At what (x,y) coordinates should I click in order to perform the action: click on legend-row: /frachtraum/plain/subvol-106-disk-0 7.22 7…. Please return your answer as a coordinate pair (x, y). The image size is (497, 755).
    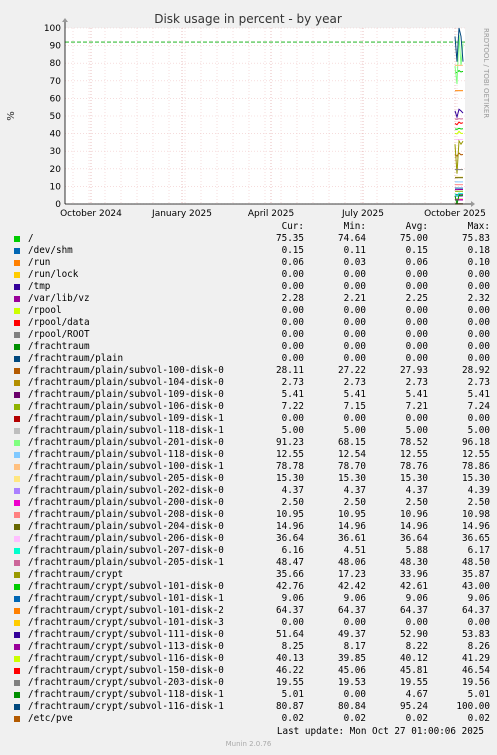
    Looking at the image, I should click on (251, 407).